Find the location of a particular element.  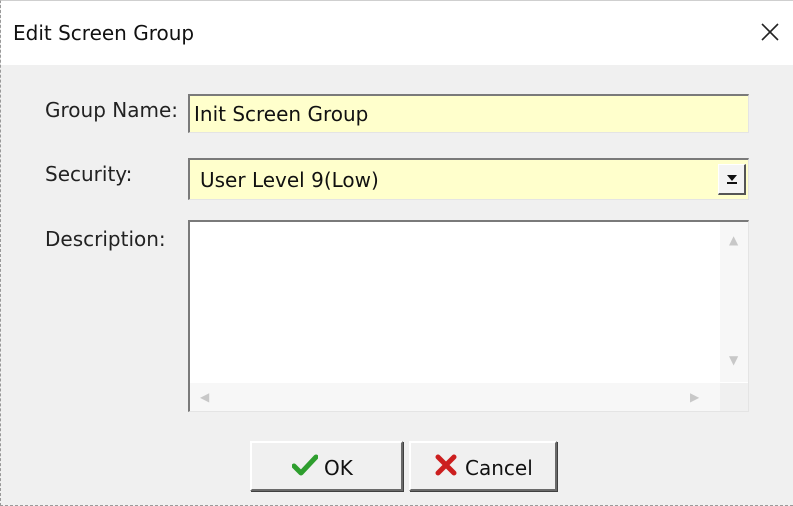

ok-button-label: OK is located at coordinates (338, 468).